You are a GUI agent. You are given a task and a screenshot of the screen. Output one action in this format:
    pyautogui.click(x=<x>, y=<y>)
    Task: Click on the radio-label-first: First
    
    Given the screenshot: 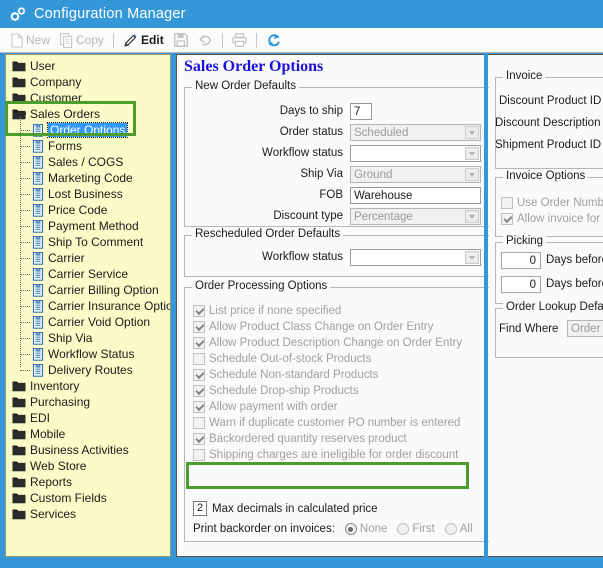 What is the action you would take?
    pyautogui.click(x=423, y=529)
    